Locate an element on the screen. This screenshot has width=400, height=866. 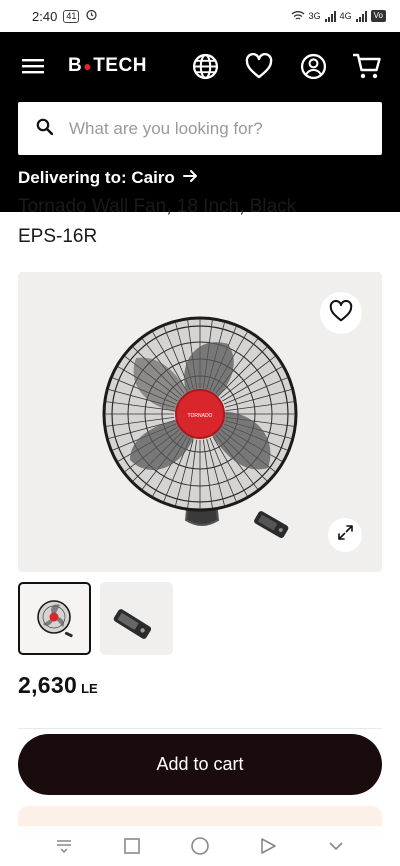
system-nav-bar is located at coordinates (200, 846).